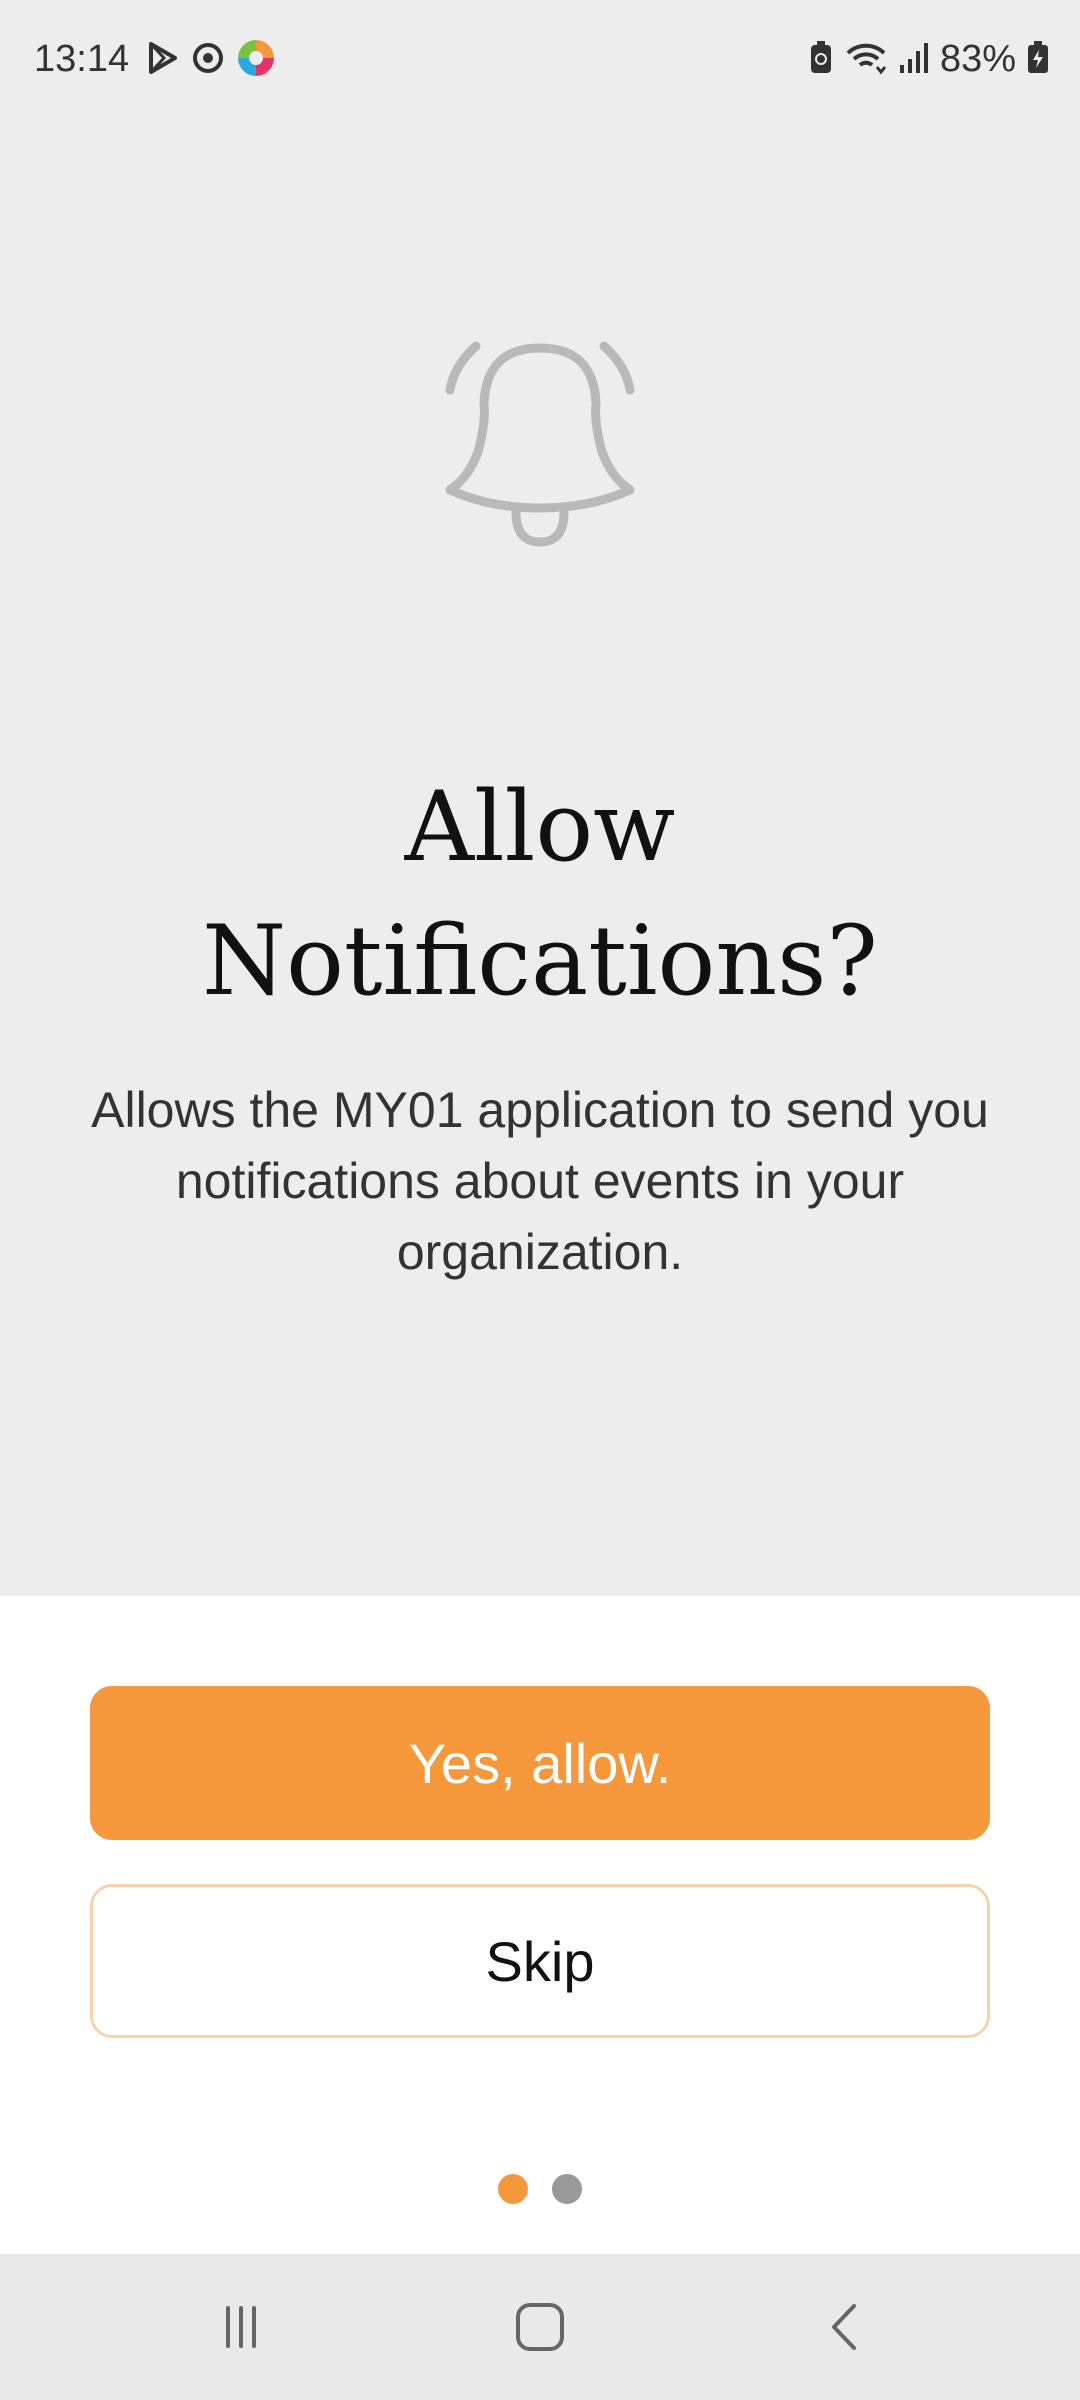 Image resolution: width=1080 pixels, height=2400 pixels. Describe the element at coordinates (540, 1763) in the screenshot. I see `allow-button: Yes, allow.` at that location.